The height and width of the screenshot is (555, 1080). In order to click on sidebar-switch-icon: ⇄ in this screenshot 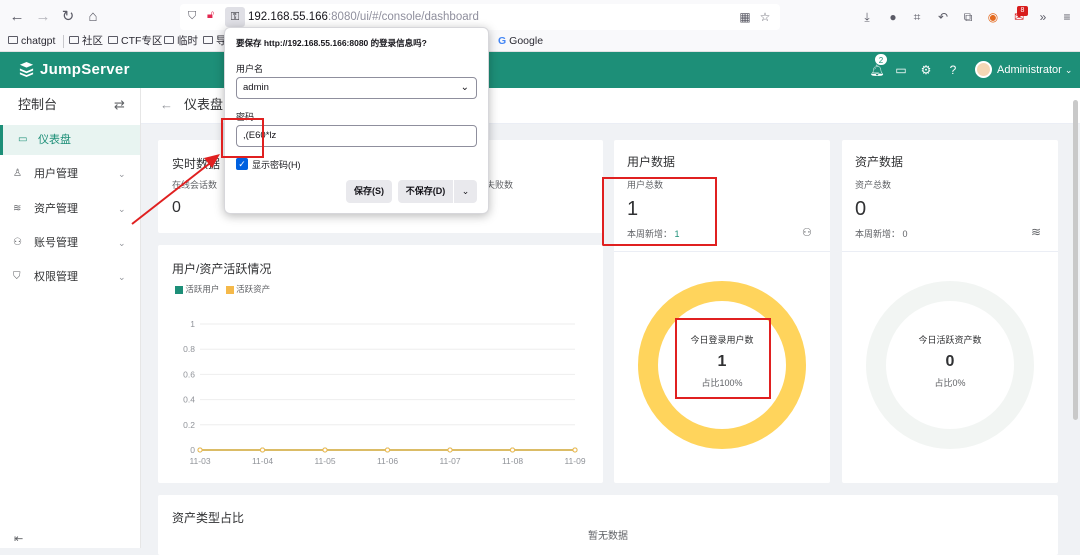, I will do `click(119, 105)`.